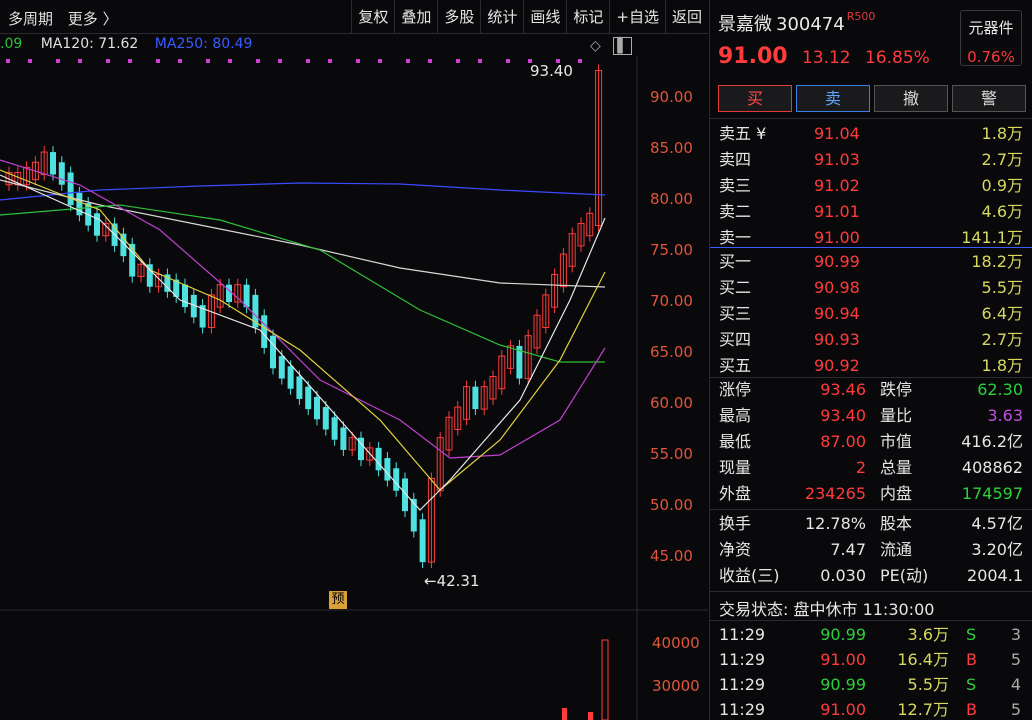 This screenshot has width=1032, height=720. I want to click on sector-button: 元器件 0.76%, so click(991, 38).